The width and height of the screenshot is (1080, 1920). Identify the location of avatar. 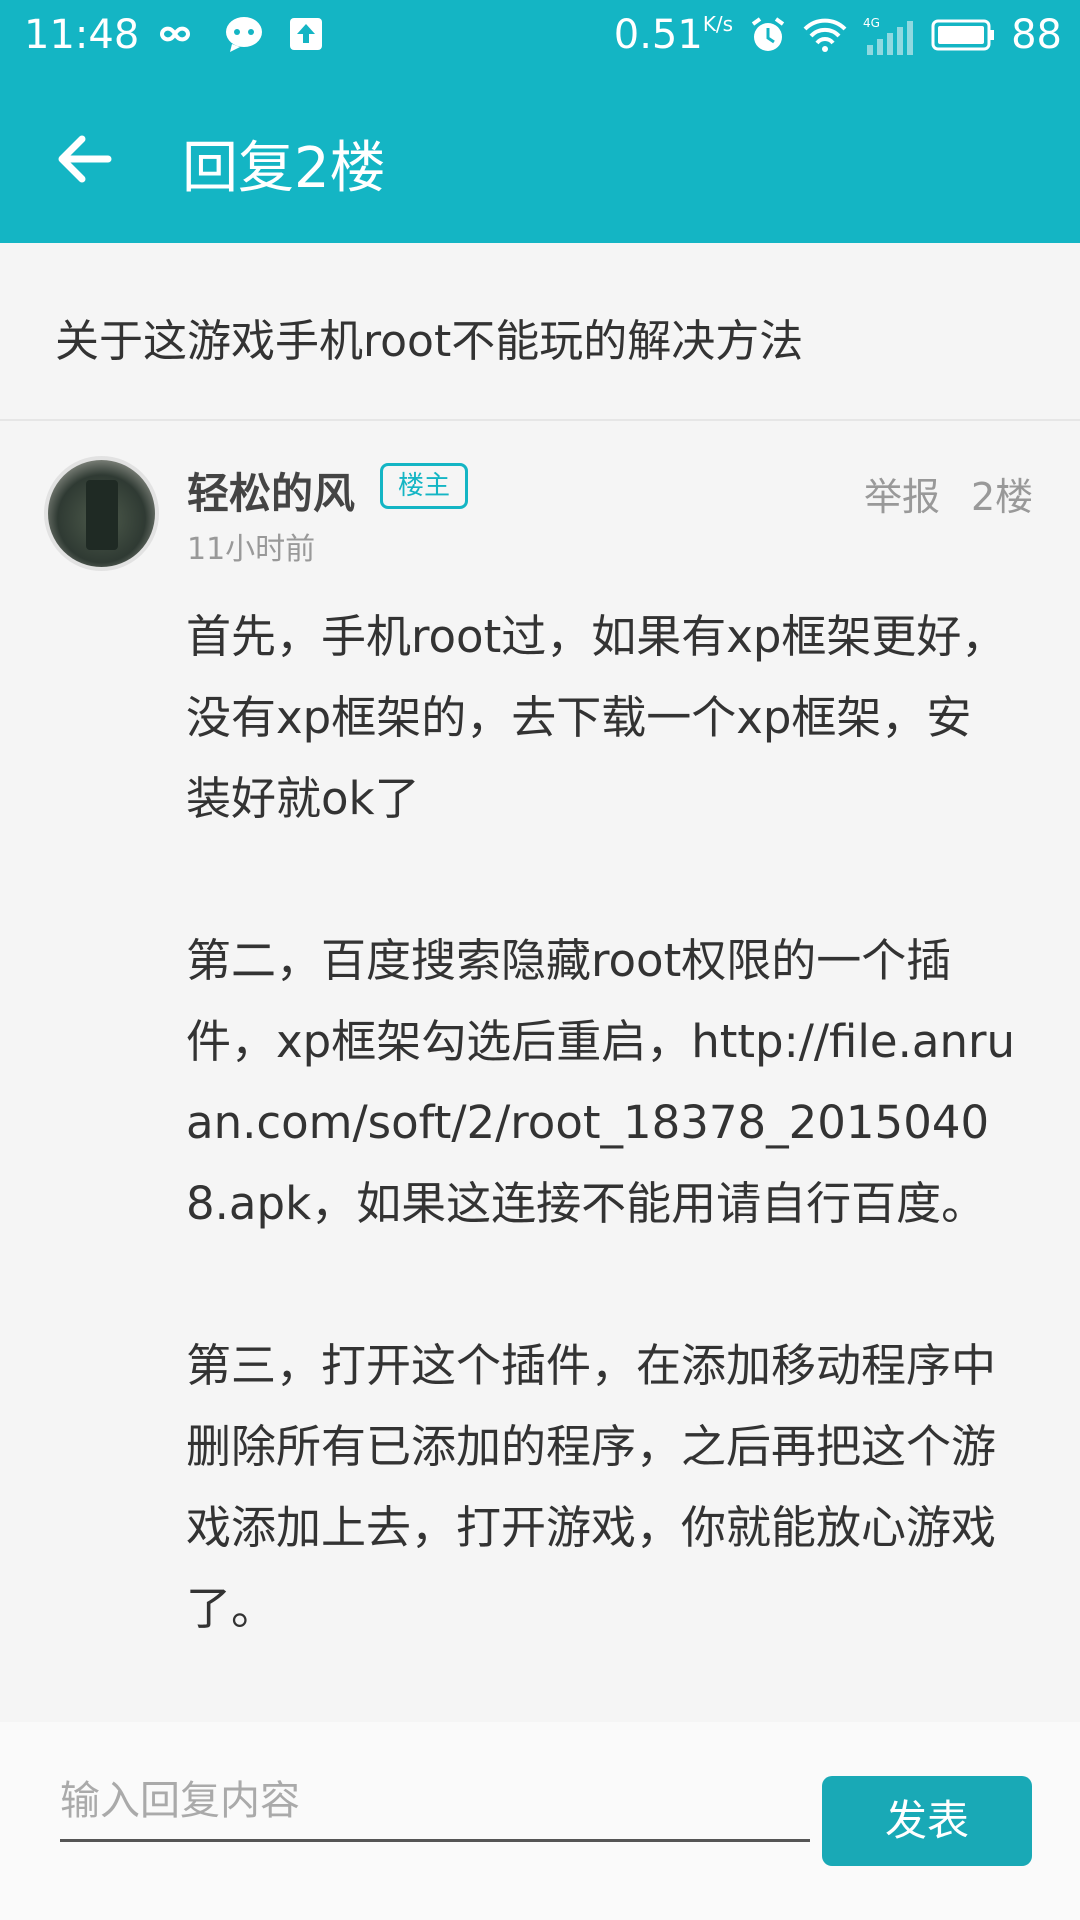
(101, 513).